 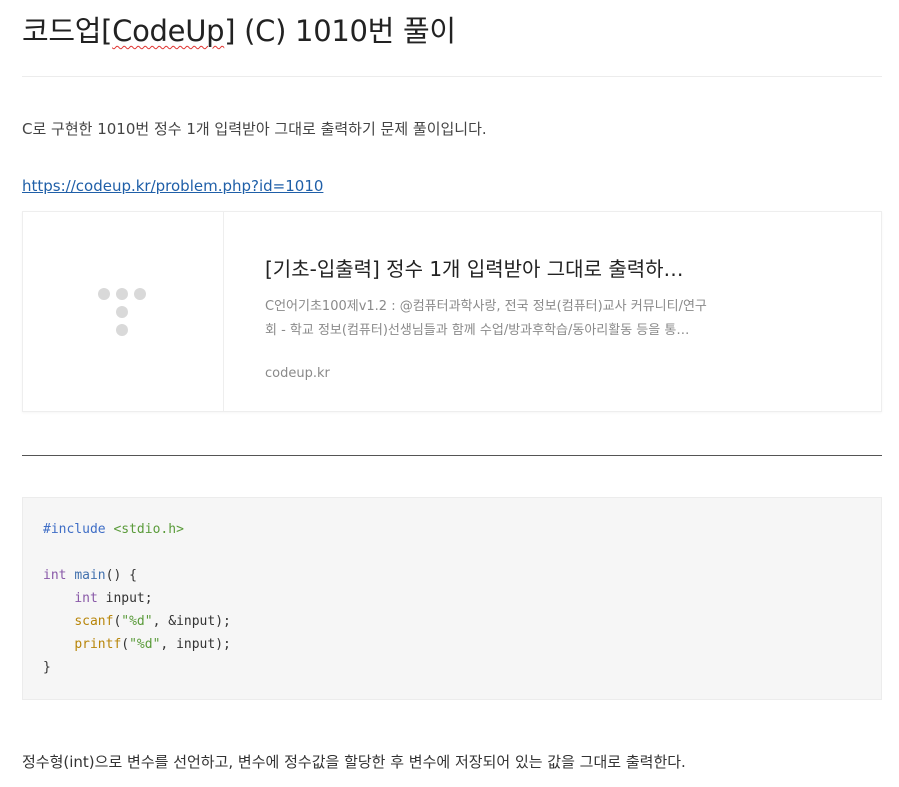 I want to click on page-title: 코드업[CodeUp] (C) 1010번 풀이, so click(x=239, y=29).